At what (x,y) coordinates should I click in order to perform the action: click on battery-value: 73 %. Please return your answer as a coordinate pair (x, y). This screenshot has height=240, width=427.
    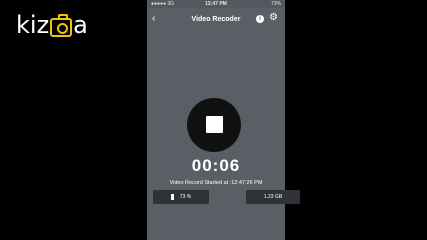
    Looking at the image, I should click on (185, 197).